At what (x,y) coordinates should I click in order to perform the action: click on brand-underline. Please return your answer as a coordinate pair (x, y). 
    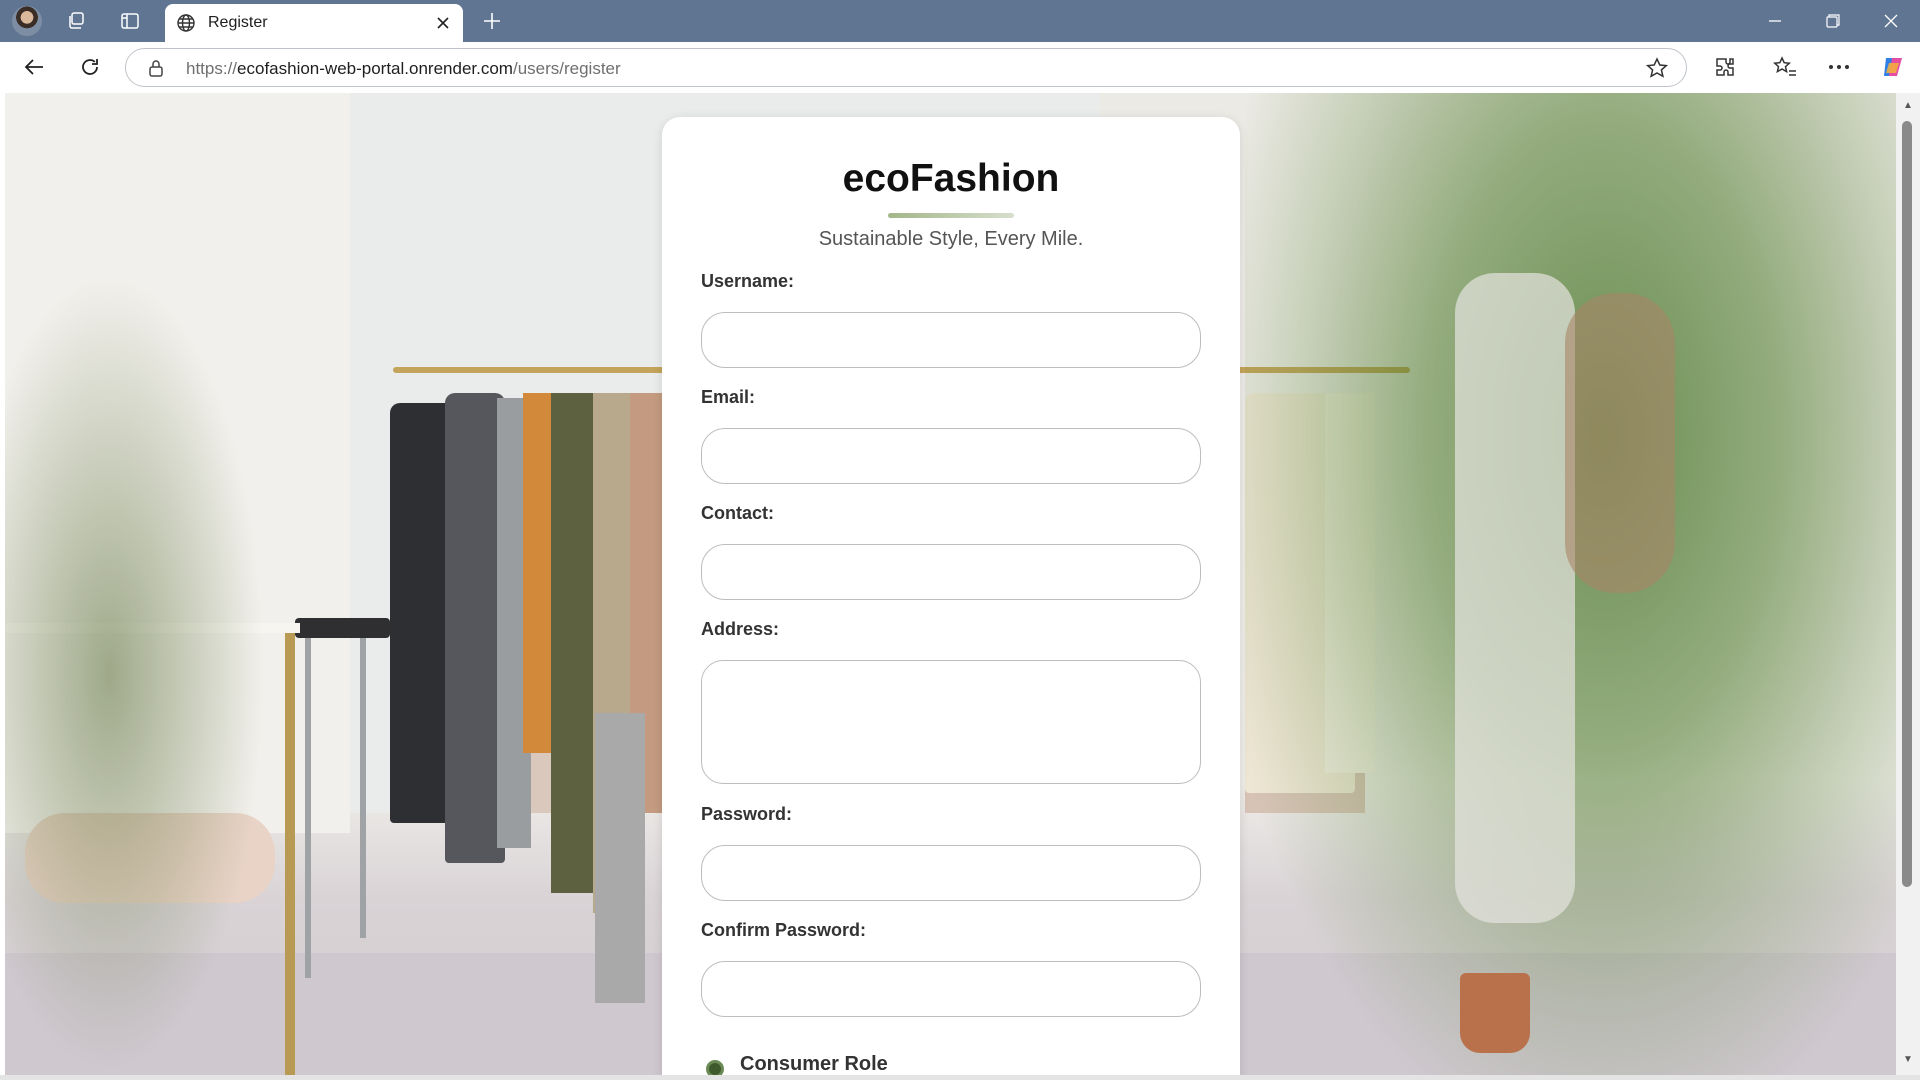
    Looking at the image, I should click on (951, 215).